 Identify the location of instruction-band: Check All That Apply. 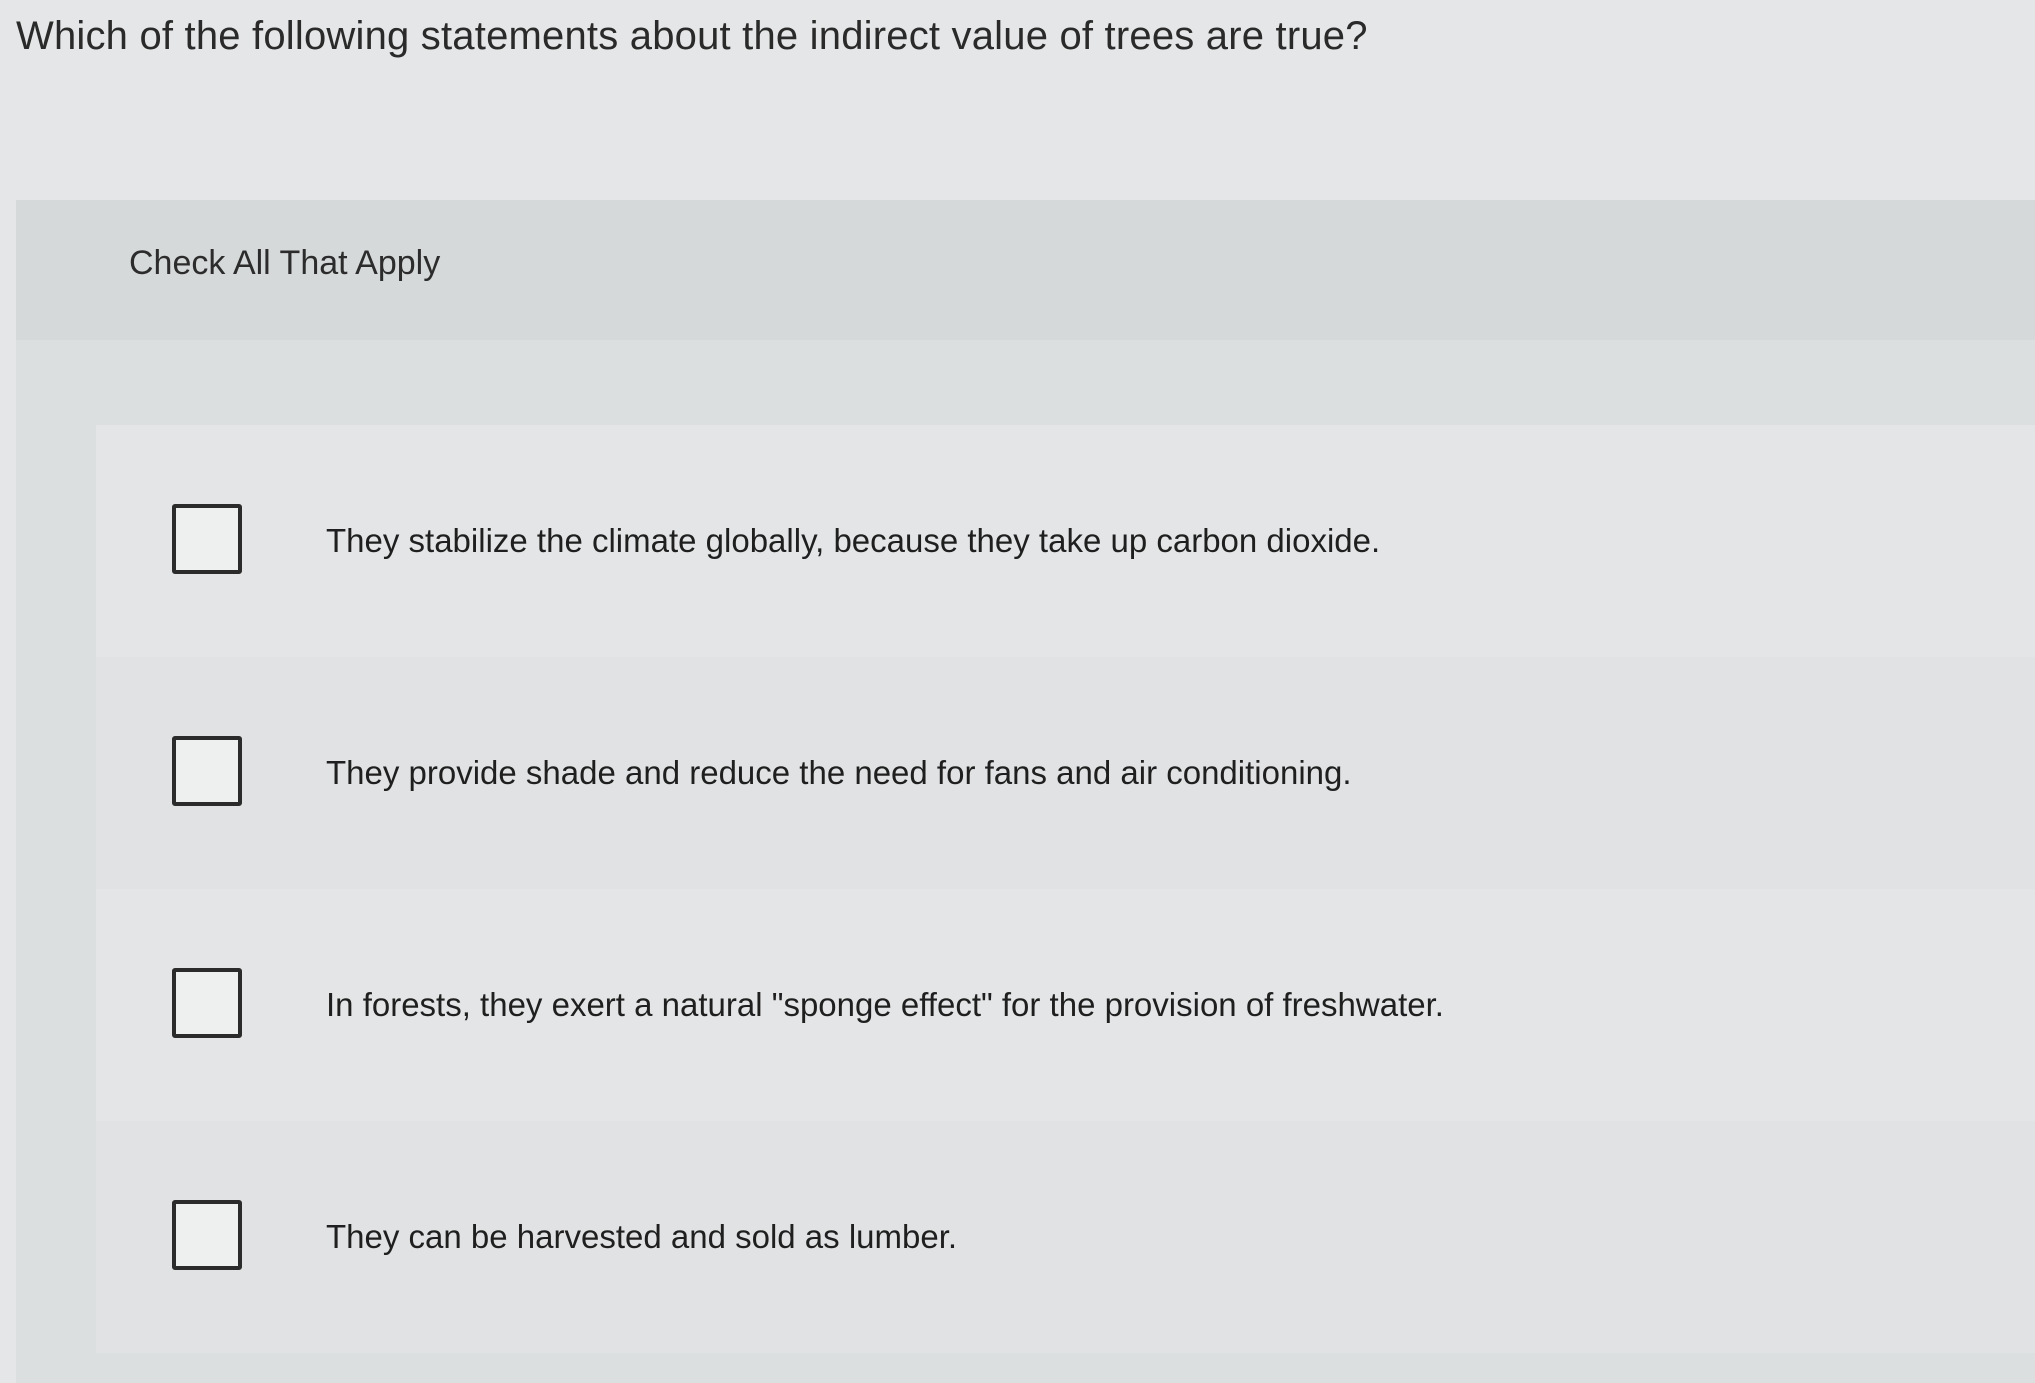
(1025, 270).